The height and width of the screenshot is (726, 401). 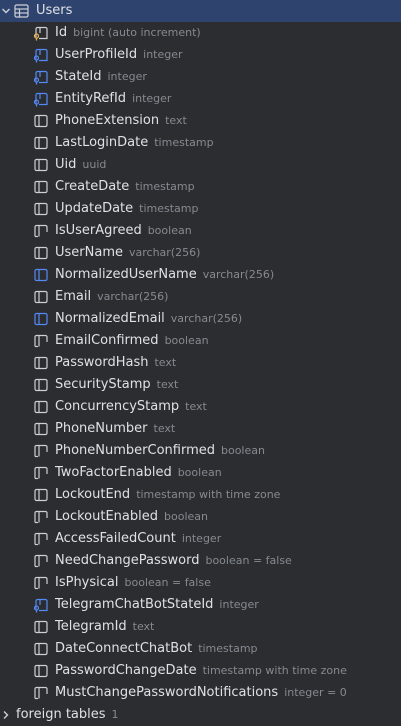 What do you see at coordinates (41, 319) in the screenshot?
I see `indexed-column-icon` at bounding box center [41, 319].